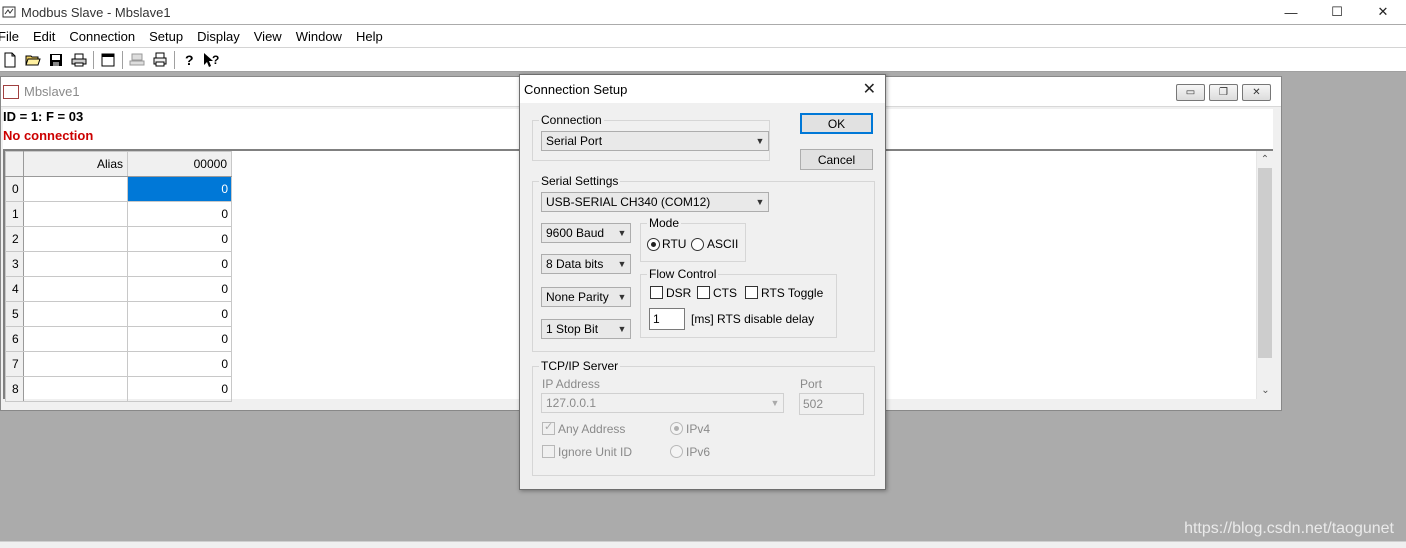 This screenshot has width=1406, height=548. What do you see at coordinates (703, 292) in the screenshot?
I see `cts-checkbox` at bounding box center [703, 292].